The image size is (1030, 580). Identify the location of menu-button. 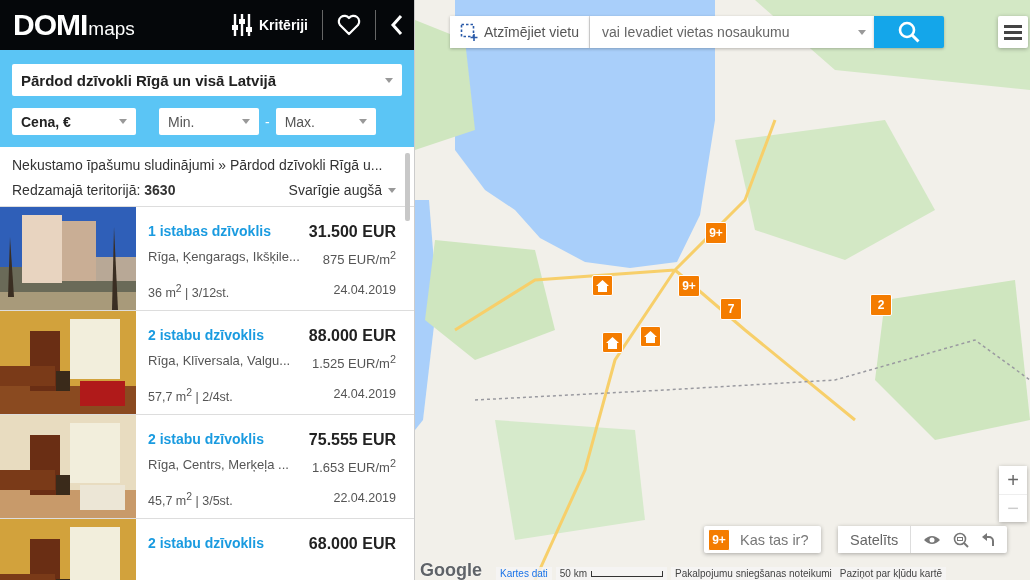
(1013, 32).